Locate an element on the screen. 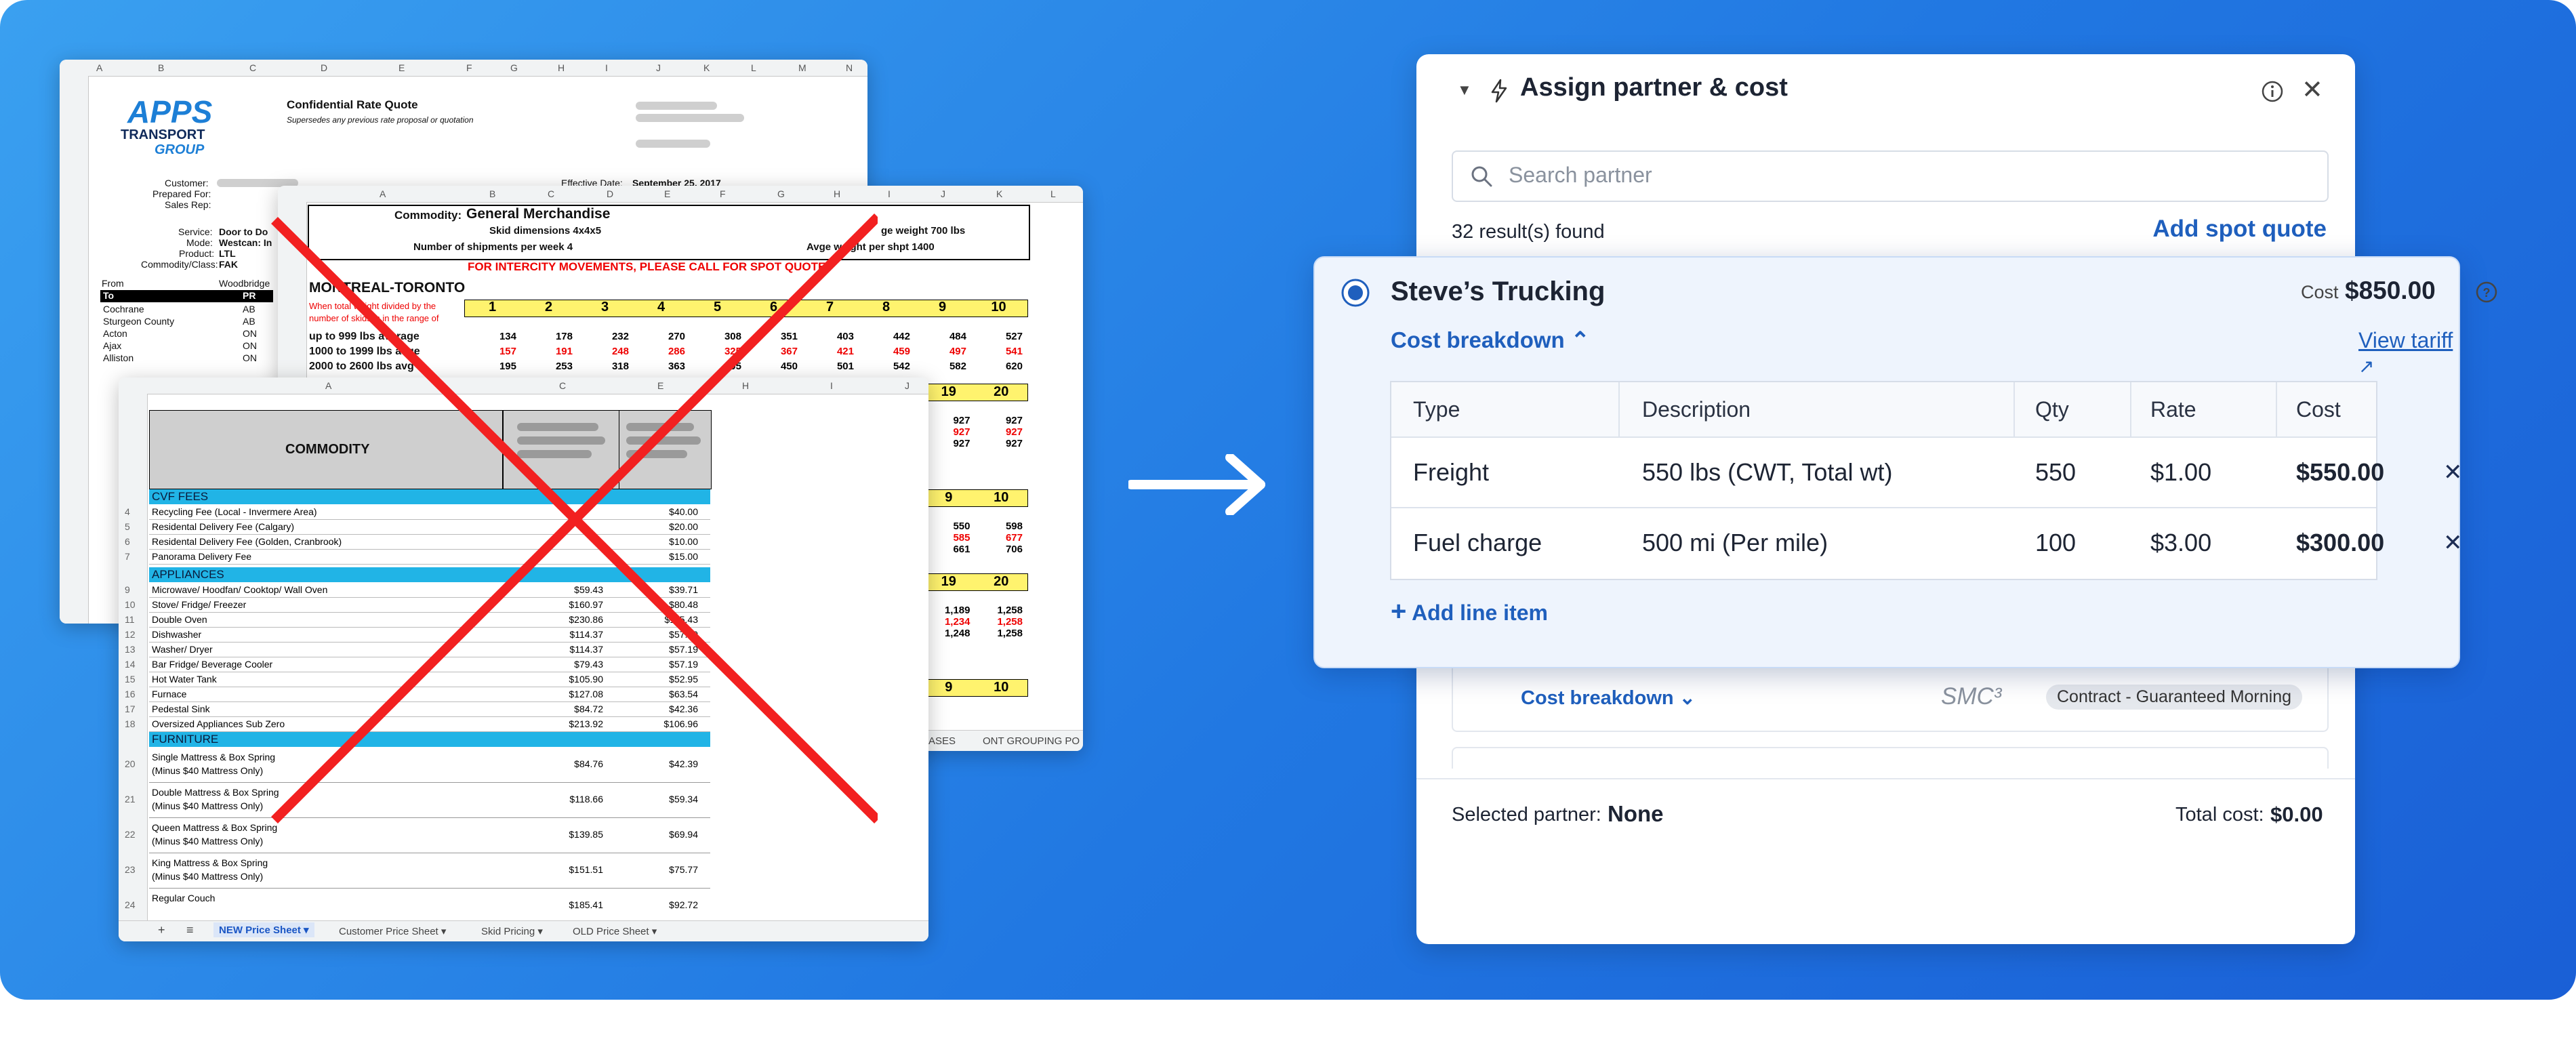  col-B: B is located at coordinates (492, 194).